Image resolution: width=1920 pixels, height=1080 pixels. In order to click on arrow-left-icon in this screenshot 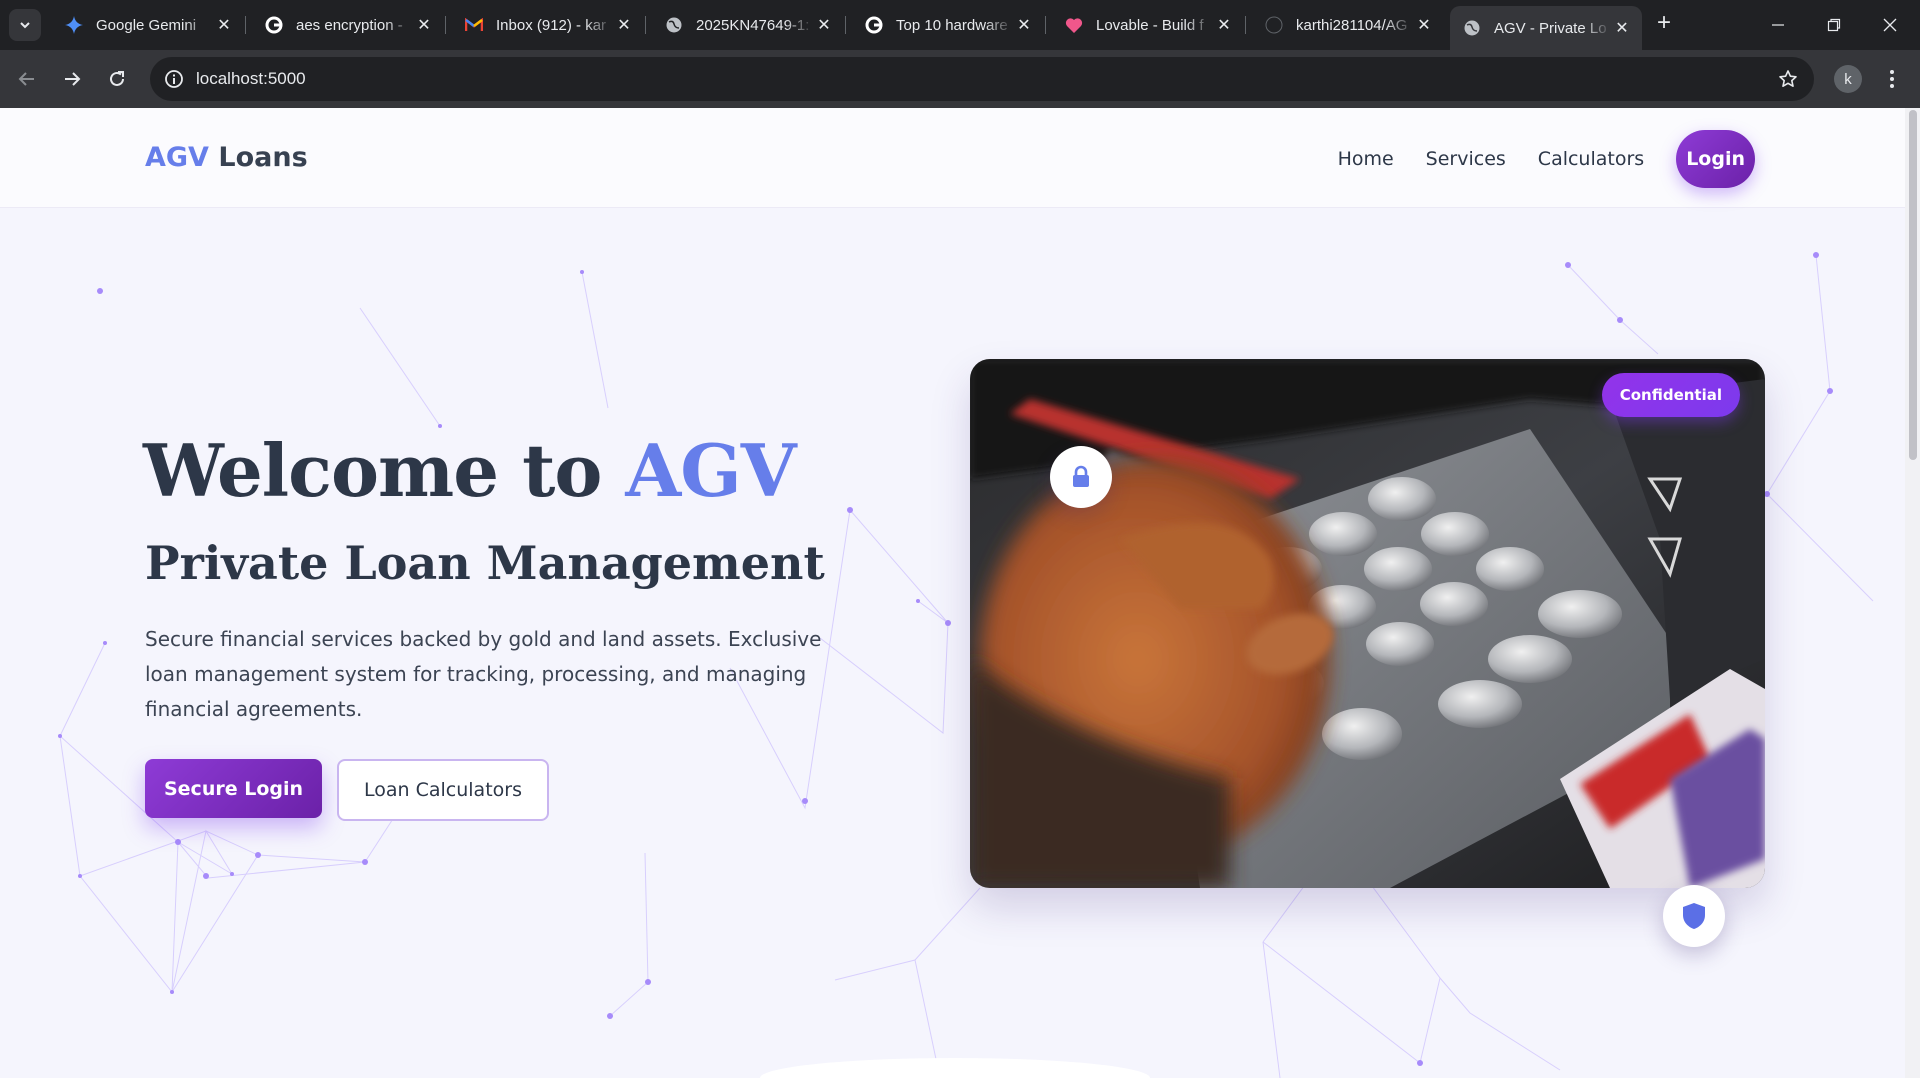, I will do `click(26, 79)`.